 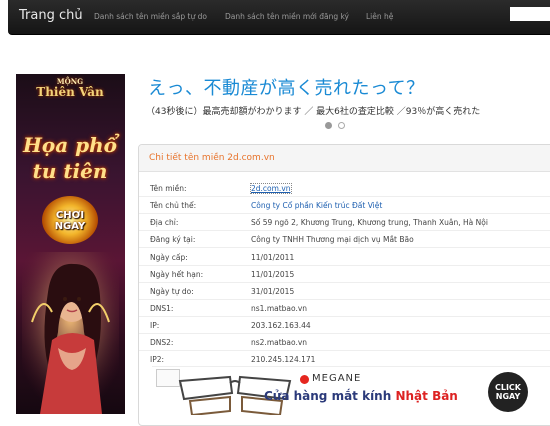 I want to click on play-now-line2: NGAY, so click(x=70, y=226).